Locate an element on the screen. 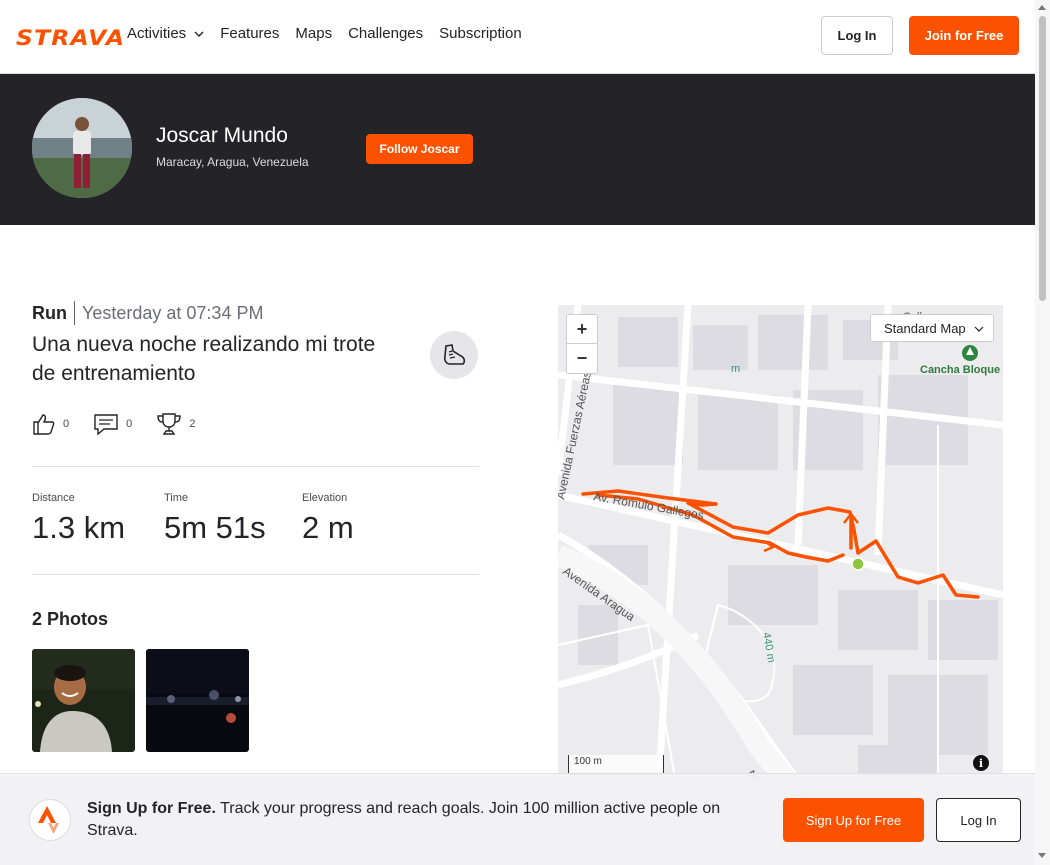  stat-distance: Distance 1.3 km is located at coordinates (78, 519).